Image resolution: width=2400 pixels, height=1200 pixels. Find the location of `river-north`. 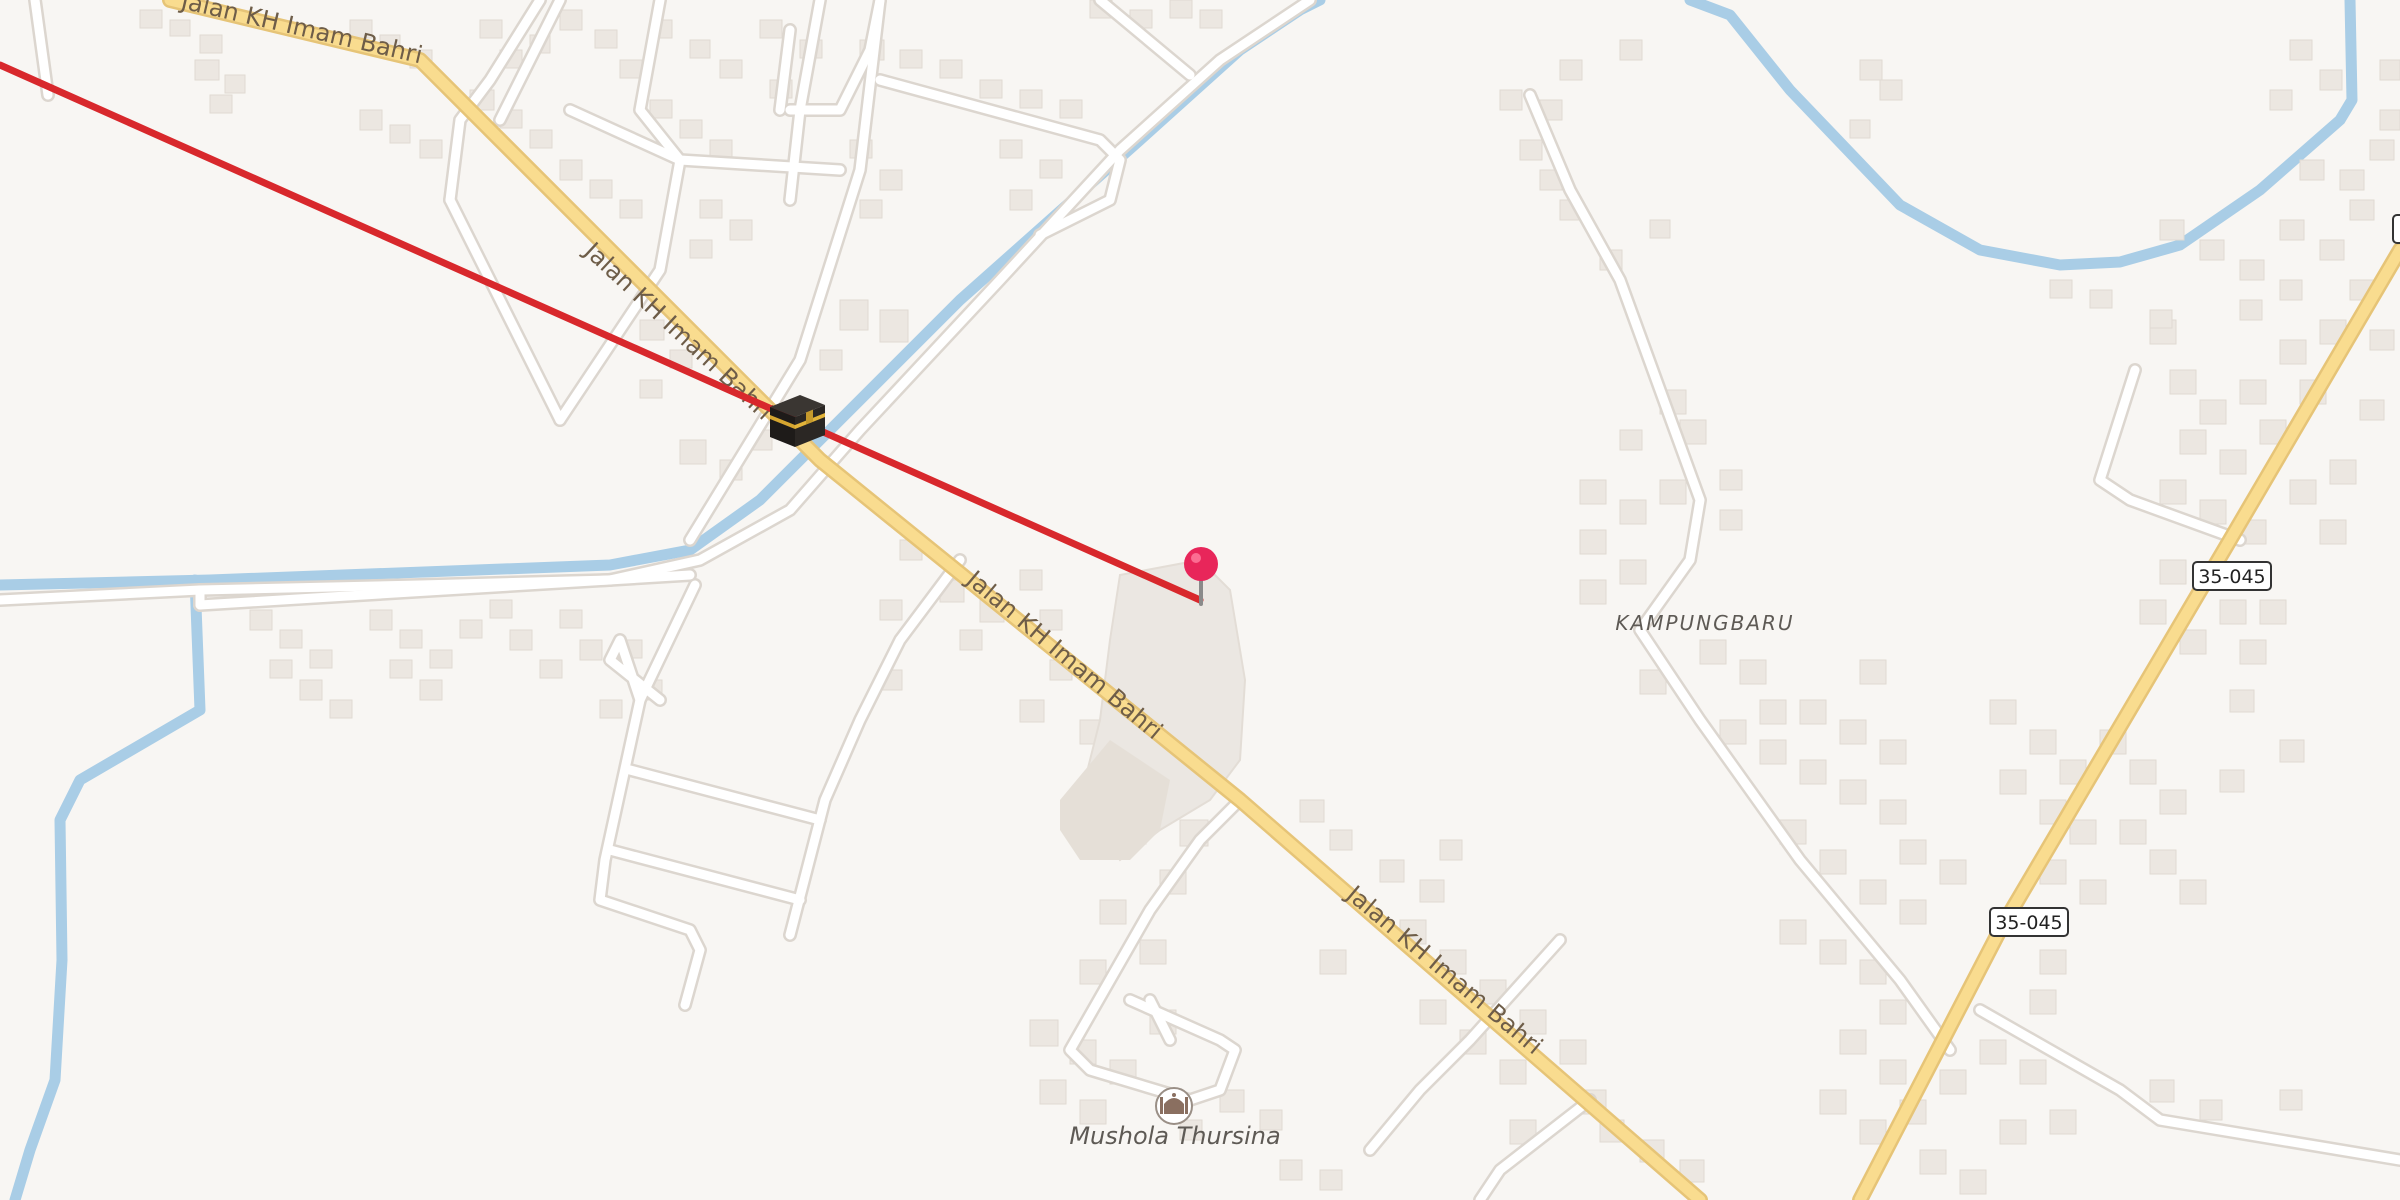

river-north is located at coordinates (2021, 135).